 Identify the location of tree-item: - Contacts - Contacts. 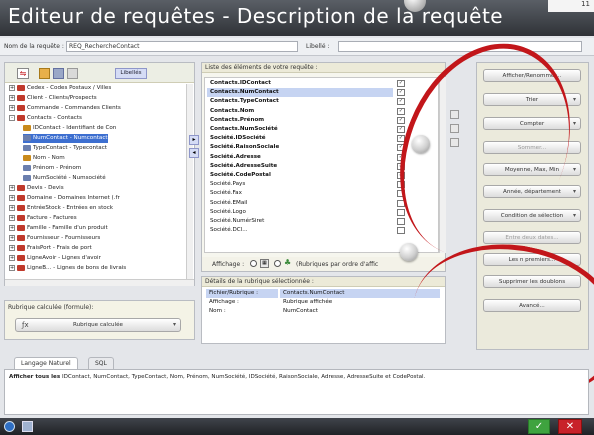
(45, 118).